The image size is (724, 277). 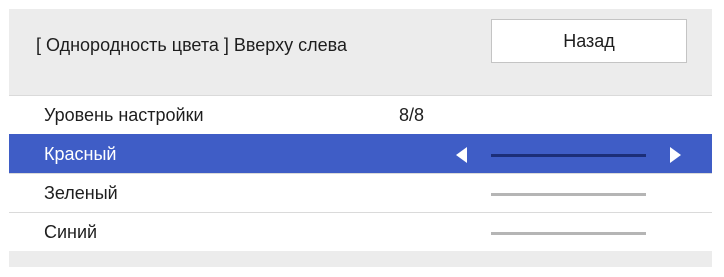 What do you see at coordinates (360, 192) in the screenshot?
I see `menu-item-green: Зеленый` at bounding box center [360, 192].